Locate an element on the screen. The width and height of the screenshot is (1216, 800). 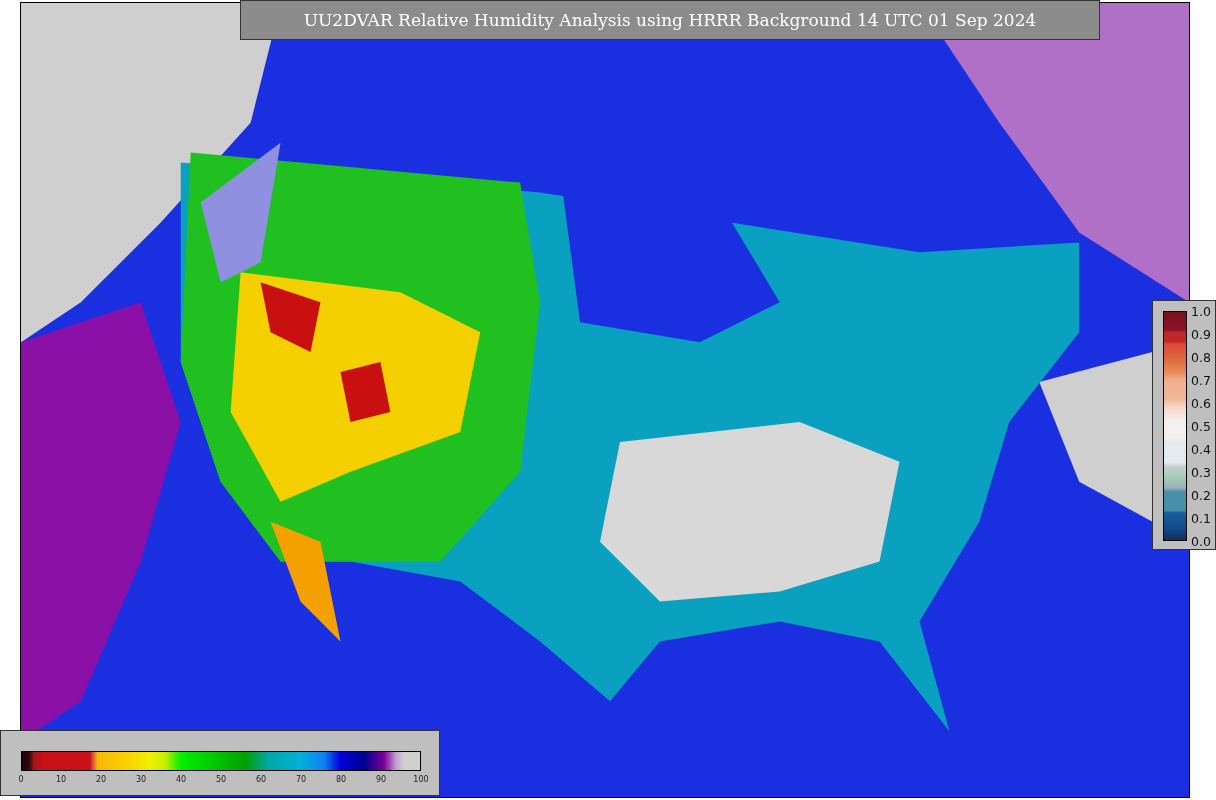
tick-label: 1.0 is located at coordinates (1201, 311).